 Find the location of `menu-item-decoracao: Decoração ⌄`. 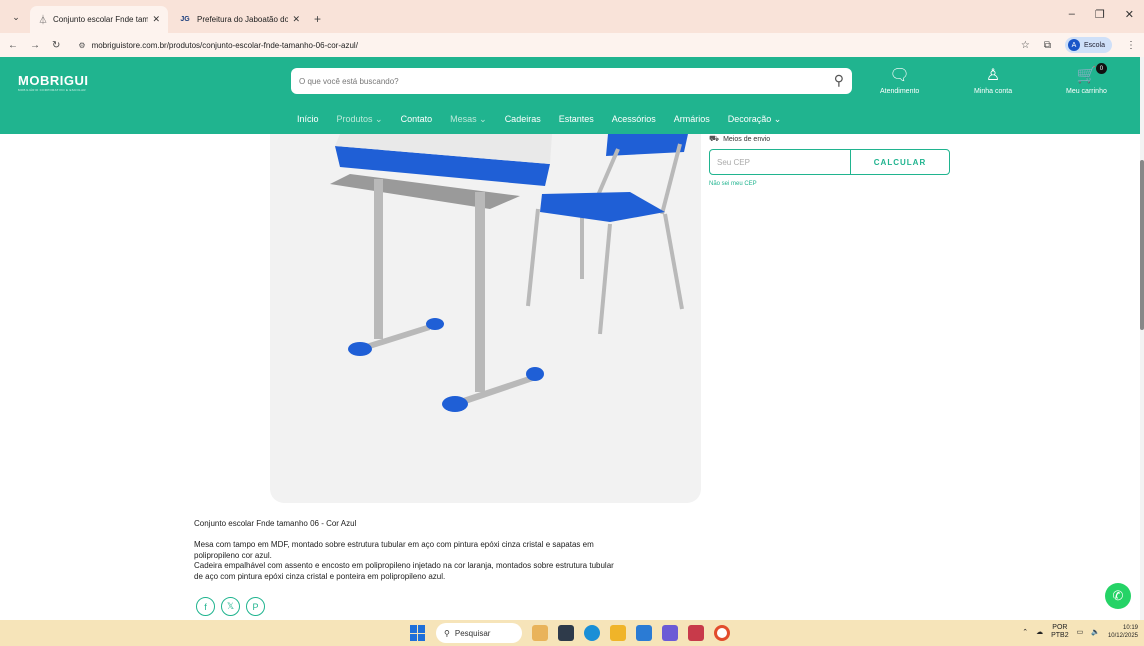

menu-item-decoracao: Decoração ⌄ is located at coordinates (755, 119).